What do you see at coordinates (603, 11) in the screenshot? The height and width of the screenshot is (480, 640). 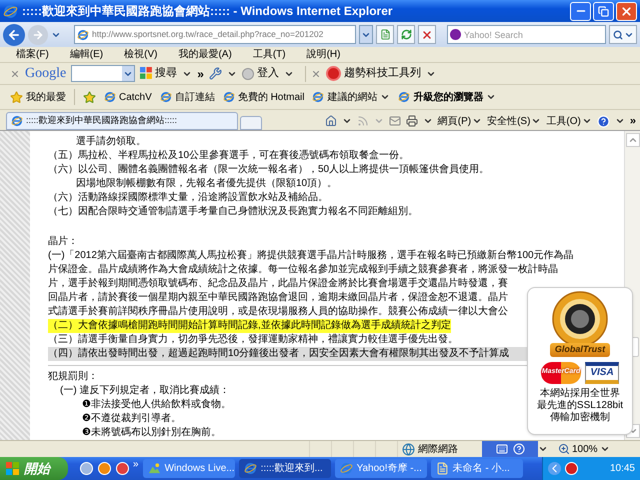 I see `restore-button` at bounding box center [603, 11].